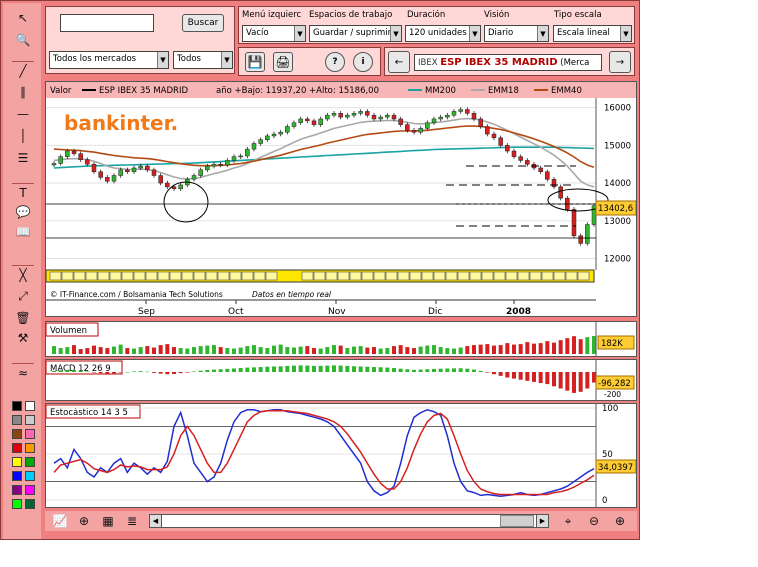  I want to click on pointer-icon: ↖, so click(23, 18).